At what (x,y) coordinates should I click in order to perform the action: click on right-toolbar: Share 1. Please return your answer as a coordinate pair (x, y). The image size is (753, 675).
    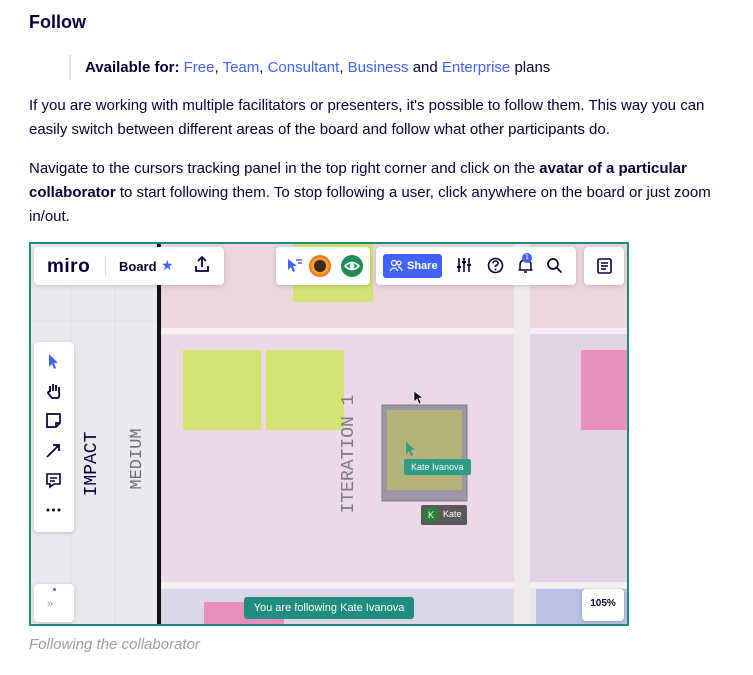
    Looking at the image, I should click on (476, 266).